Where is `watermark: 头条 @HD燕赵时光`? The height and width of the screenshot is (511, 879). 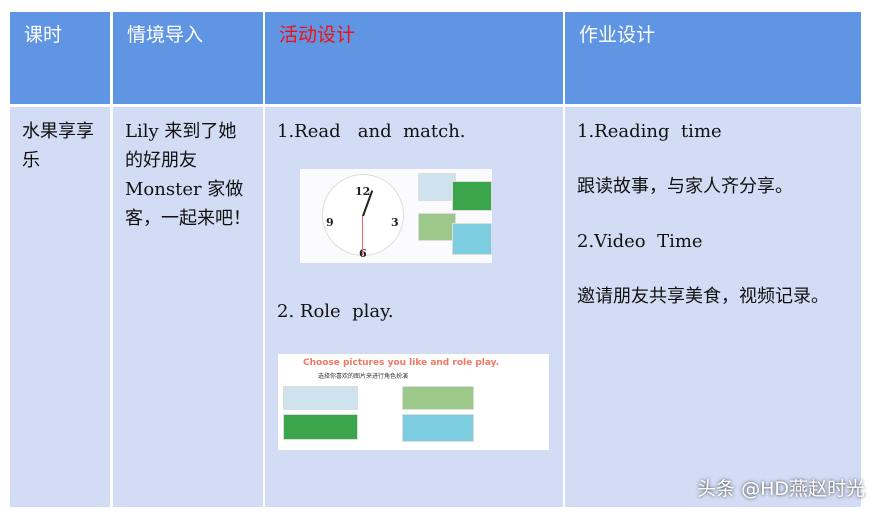 watermark: 头条 @HD燕赵时光 is located at coordinates (781, 489).